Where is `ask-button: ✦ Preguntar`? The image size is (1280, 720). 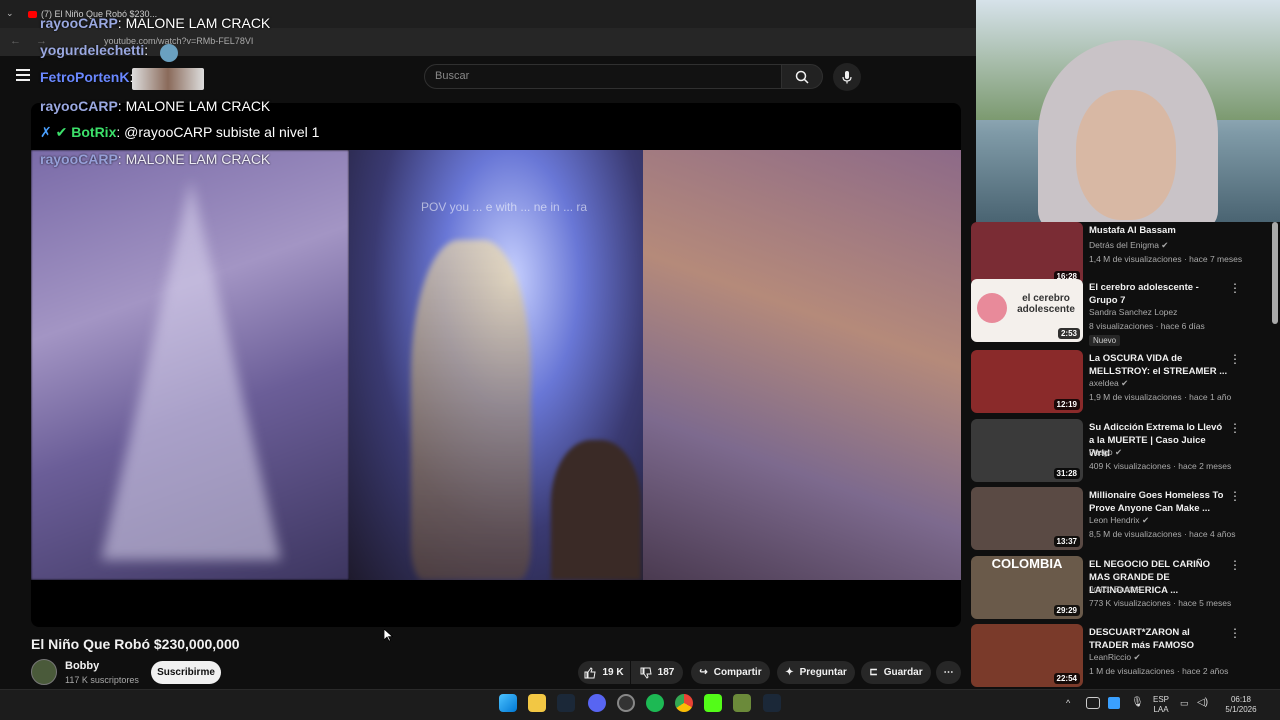 ask-button: ✦ Preguntar is located at coordinates (816, 672).